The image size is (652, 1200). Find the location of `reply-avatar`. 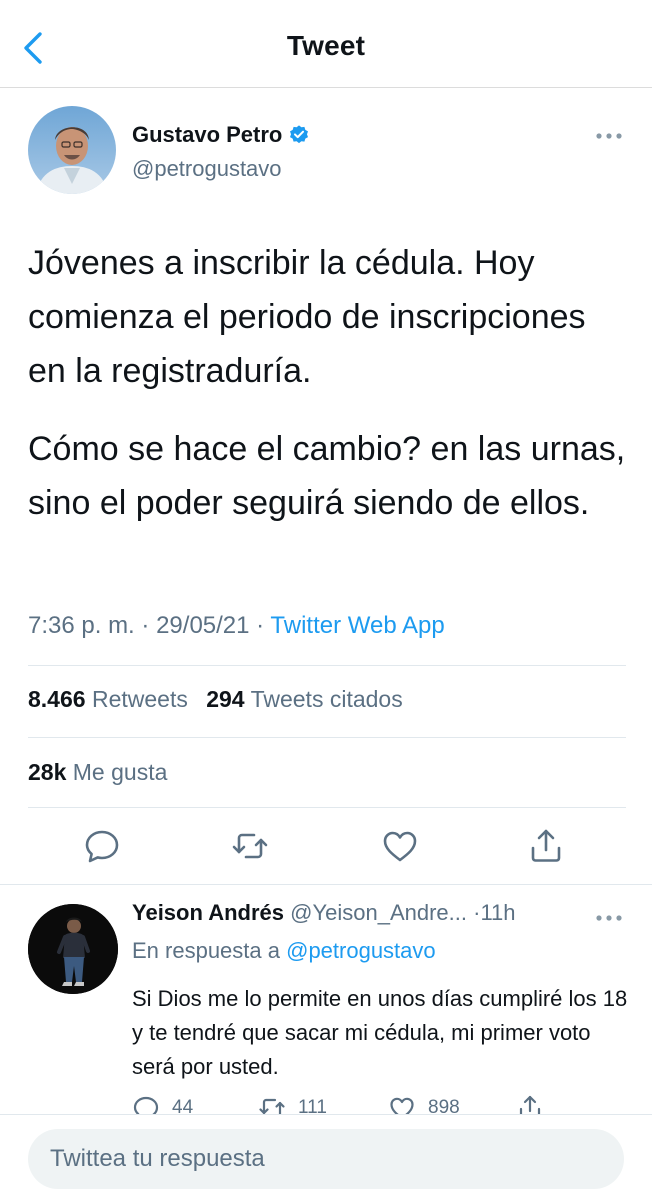

reply-avatar is located at coordinates (73, 949).